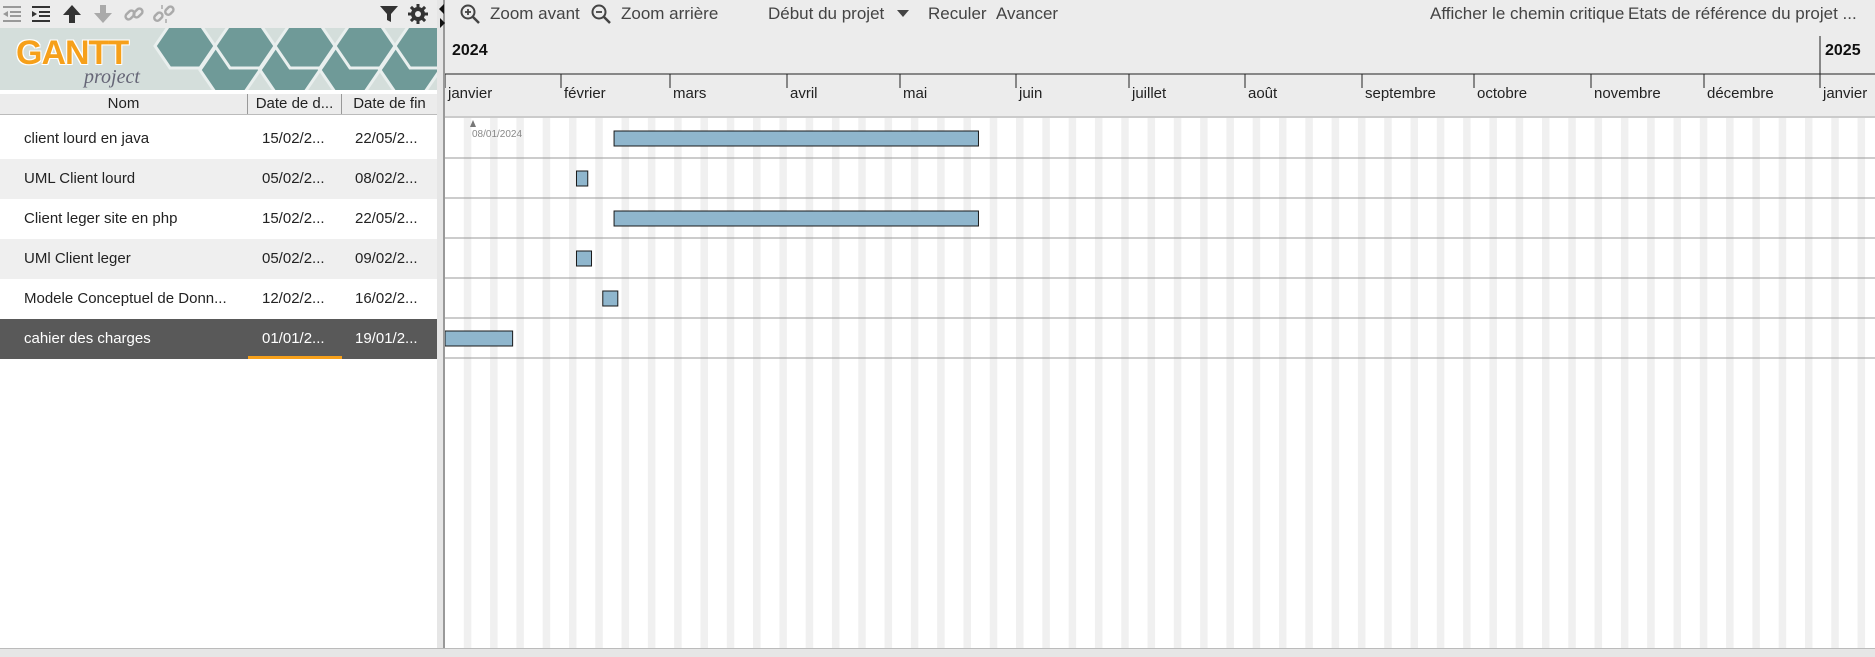 The image size is (1875, 657). What do you see at coordinates (585, 93) in the screenshot?
I see `month-label: février` at bounding box center [585, 93].